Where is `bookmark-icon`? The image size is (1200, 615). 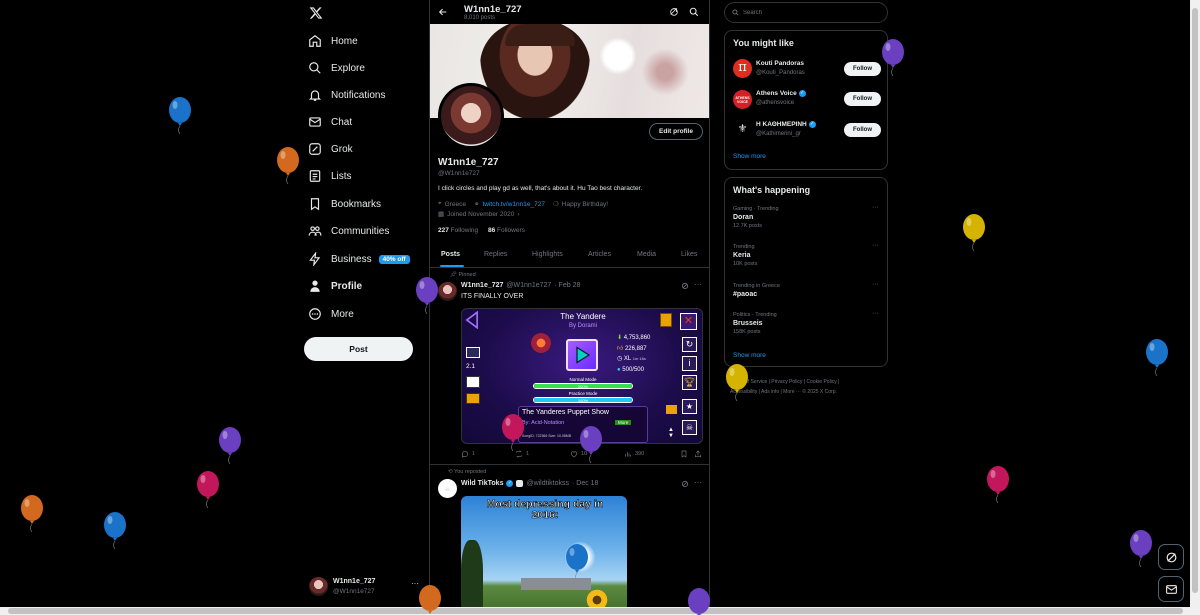
bookmark-icon is located at coordinates (684, 454).